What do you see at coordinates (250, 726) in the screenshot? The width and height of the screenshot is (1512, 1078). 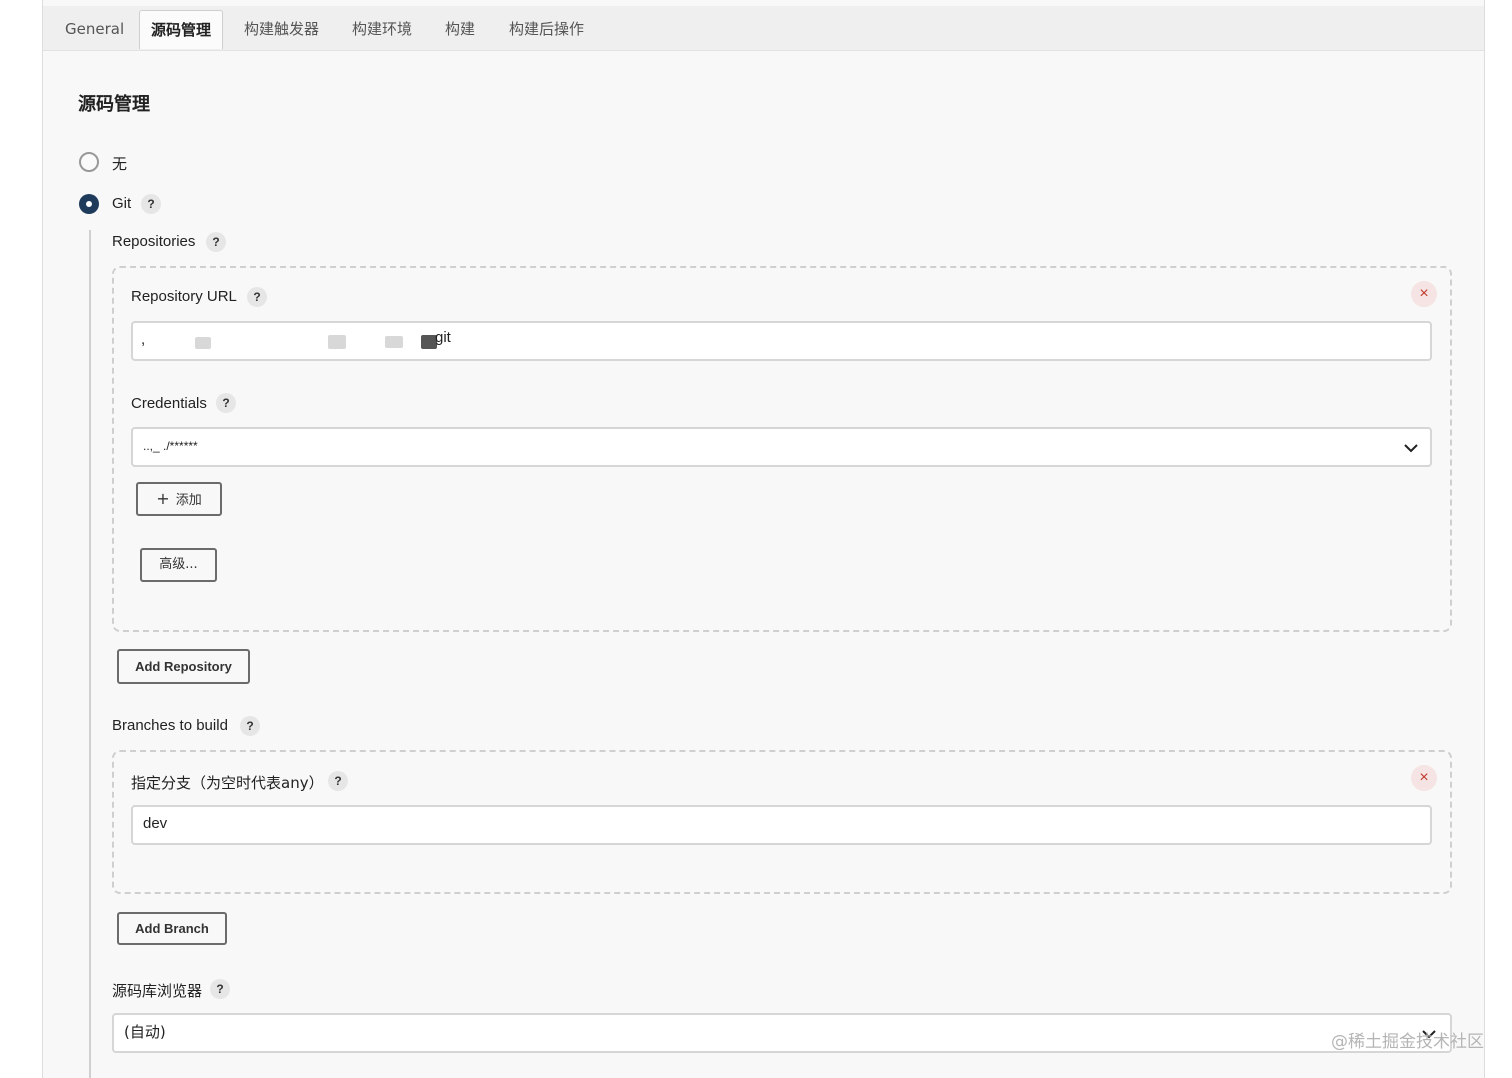 I see `branches-help-icon: ?` at bounding box center [250, 726].